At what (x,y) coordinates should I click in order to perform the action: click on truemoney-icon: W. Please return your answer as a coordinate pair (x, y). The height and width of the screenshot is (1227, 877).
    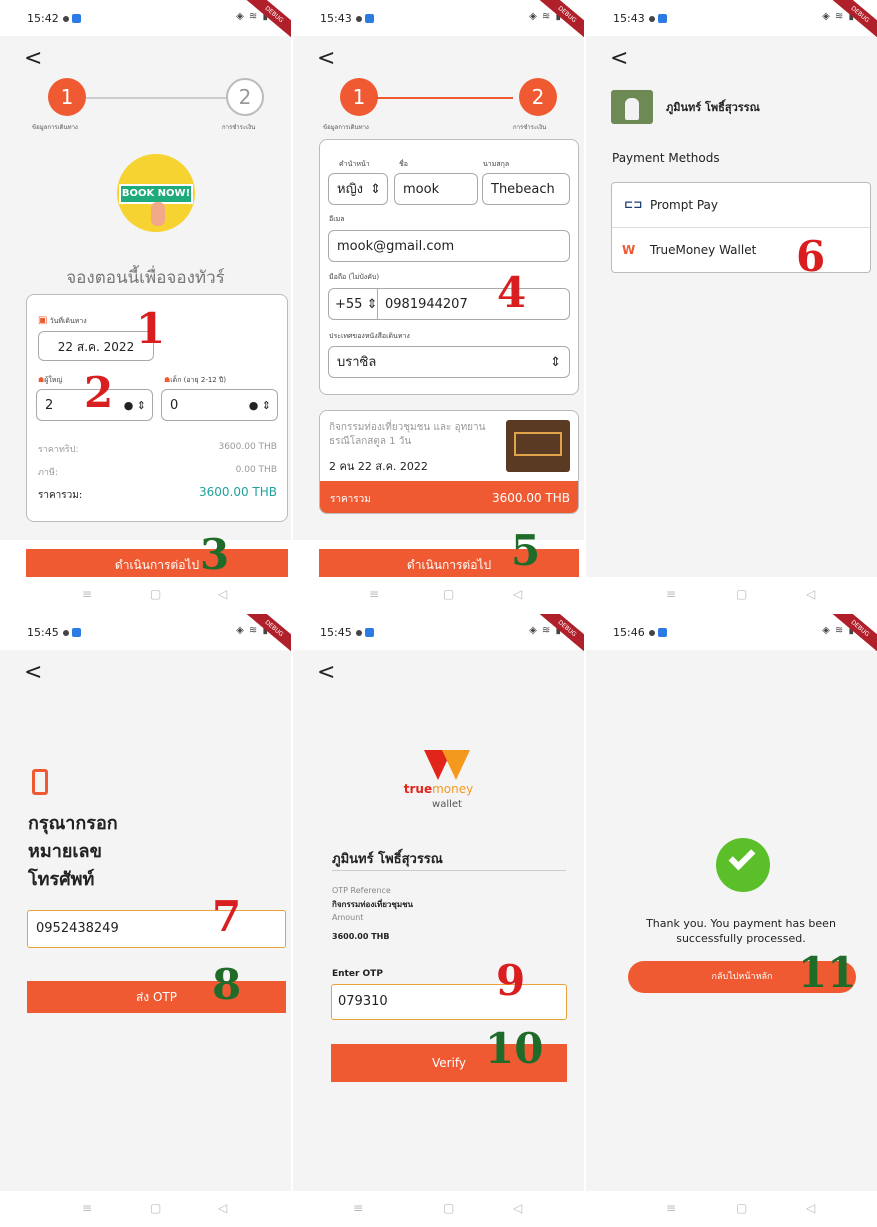
    Looking at the image, I should click on (629, 250).